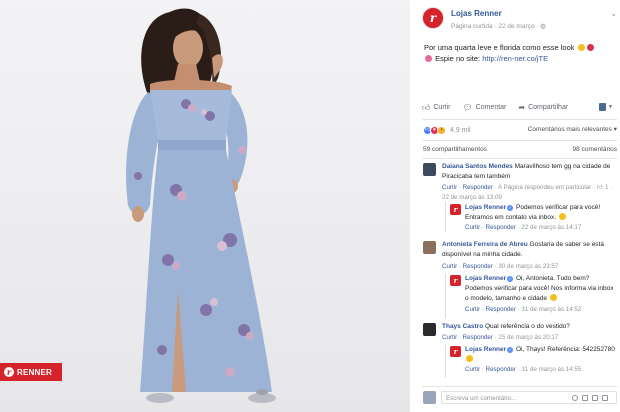 The width and height of the screenshot is (620, 412). Describe the element at coordinates (467, 107) in the screenshot. I see `comment-icon: 💬︎` at that location.